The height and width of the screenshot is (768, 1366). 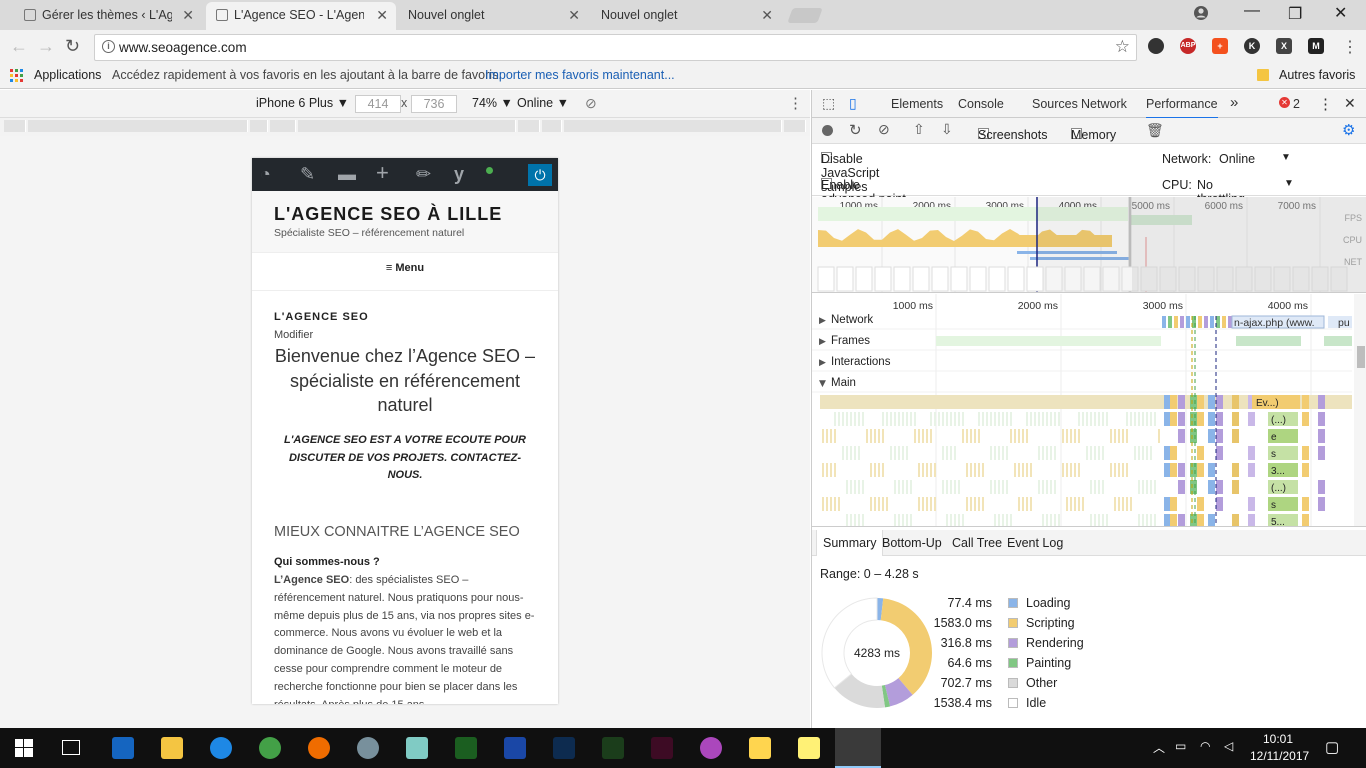 What do you see at coordinates (711, 748) in the screenshot?
I see `photos-icon` at bounding box center [711, 748].